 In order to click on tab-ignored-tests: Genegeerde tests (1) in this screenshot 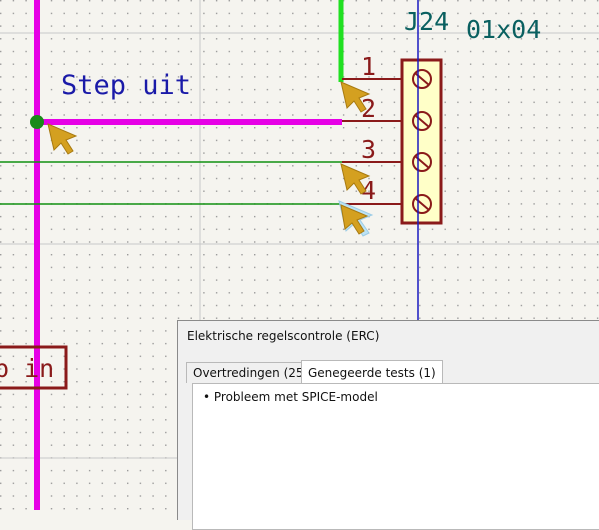, I will do `click(372, 372)`.